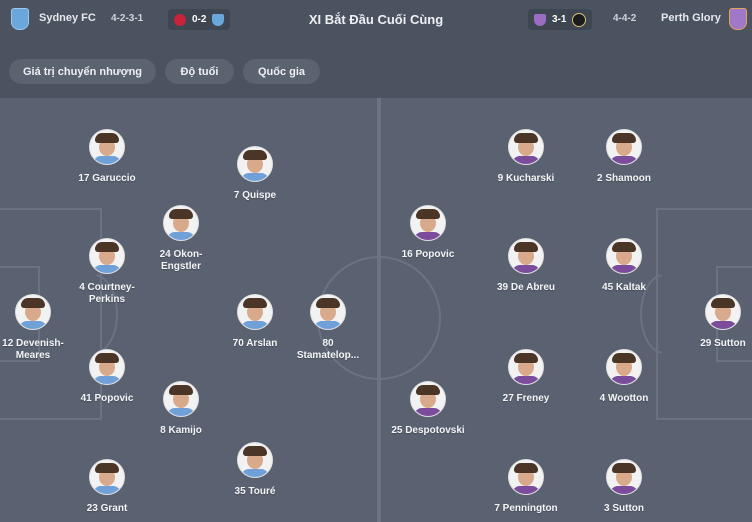  What do you see at coordinates (281, 71) in the screenshot?
I see `filter-country: Quốc gia` at bounding box center [281, 71].